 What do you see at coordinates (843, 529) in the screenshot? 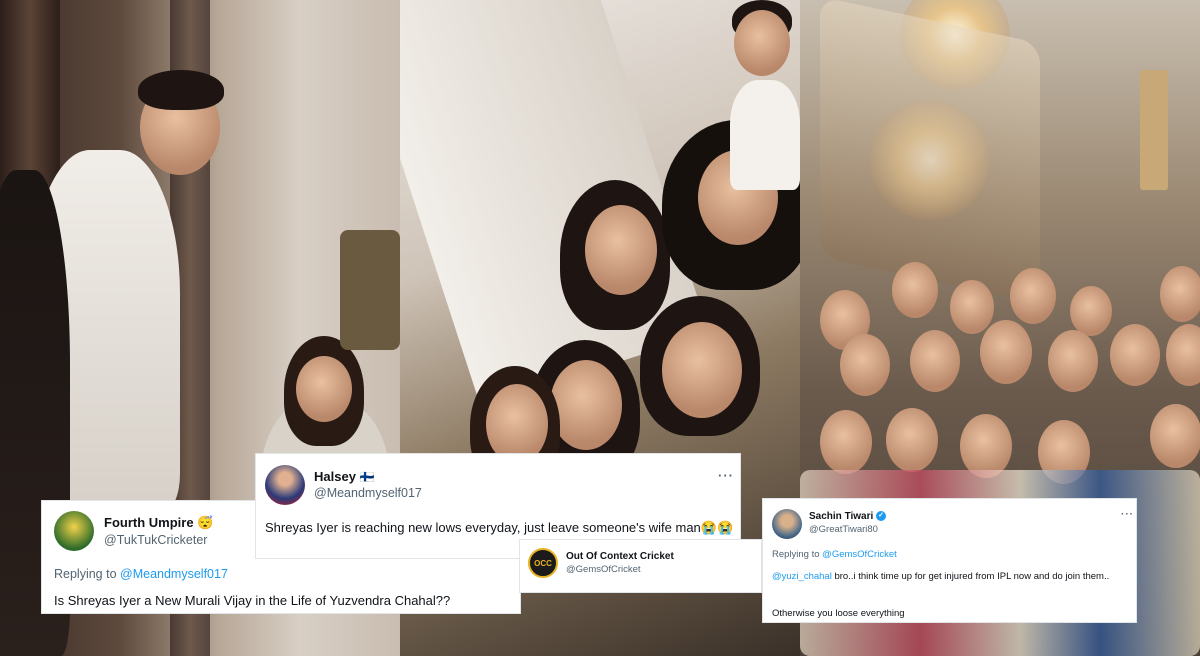
I see `author-handle: @GreatTiwari80` at bounding box center [843, 529].